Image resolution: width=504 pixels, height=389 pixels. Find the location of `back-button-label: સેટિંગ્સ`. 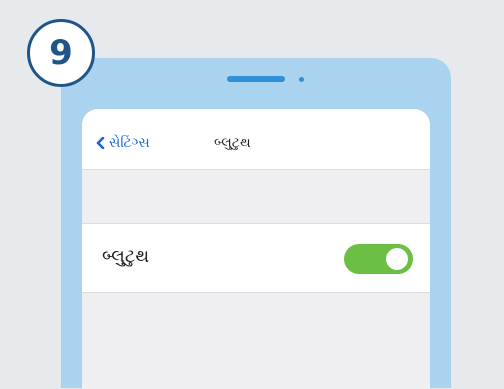

back-button-label: સેટિંગ્સ is located at coordinates (129, 143).